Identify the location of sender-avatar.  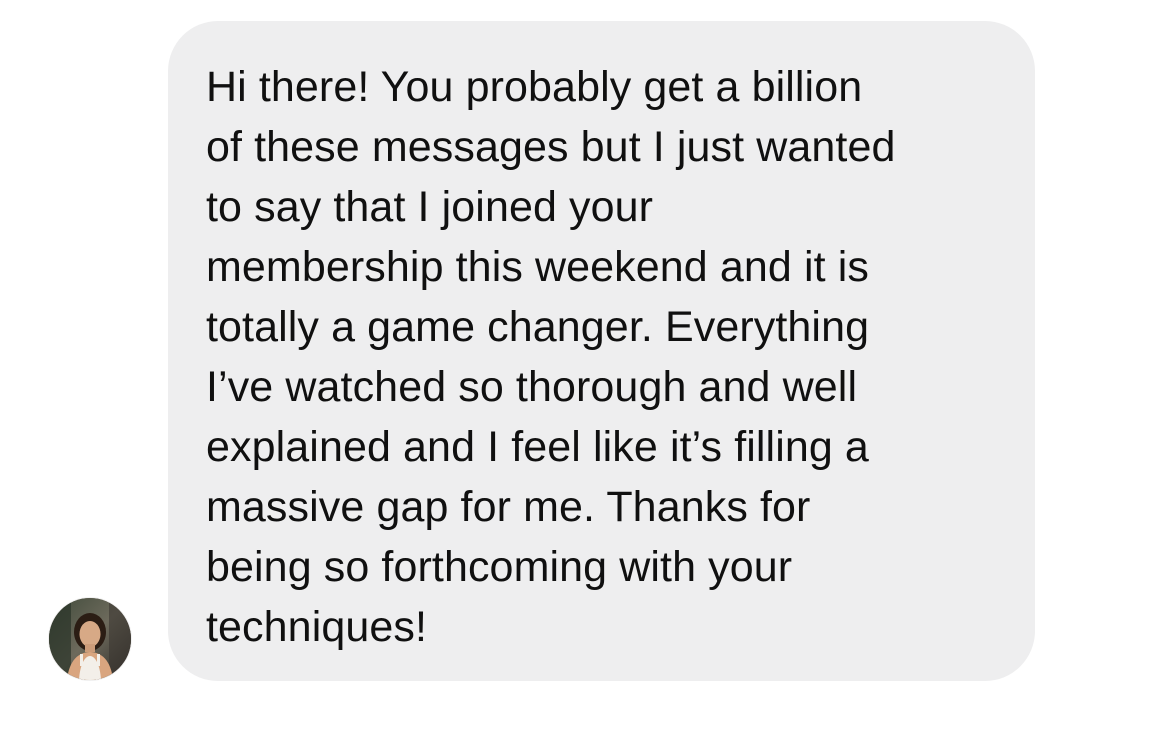
(90, 639).